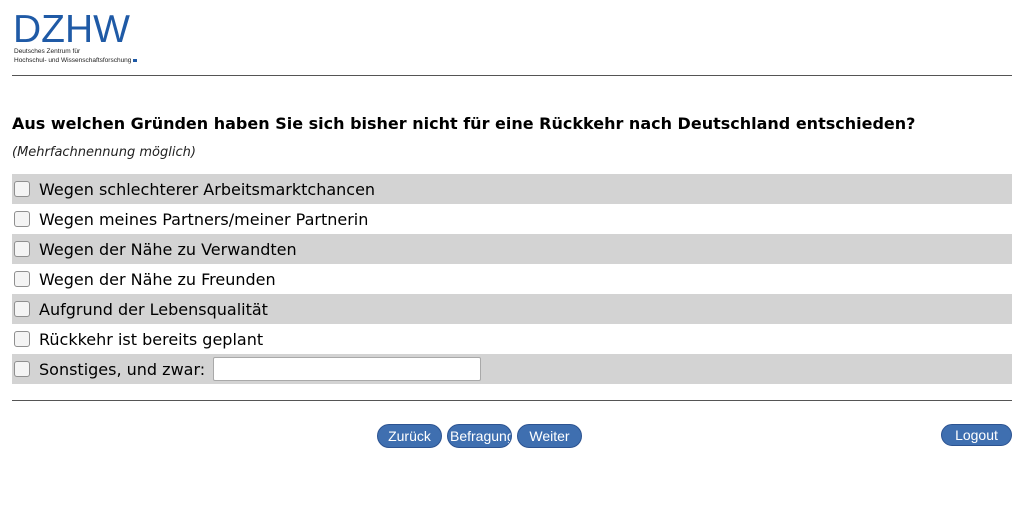 The image size is (1024, 505). I want to click on option-row: Rückkehr ist bereits geplant, so click(512, 339).